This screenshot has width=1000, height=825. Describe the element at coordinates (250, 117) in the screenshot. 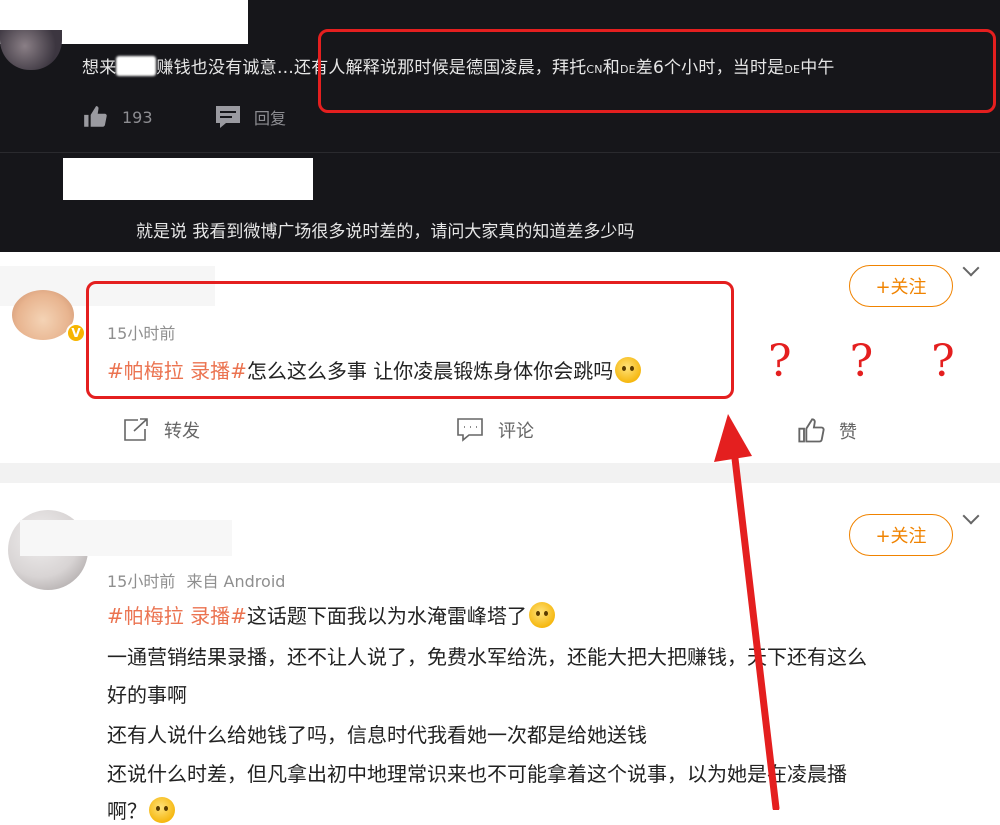

I see `reply-action: 回复` at that location.